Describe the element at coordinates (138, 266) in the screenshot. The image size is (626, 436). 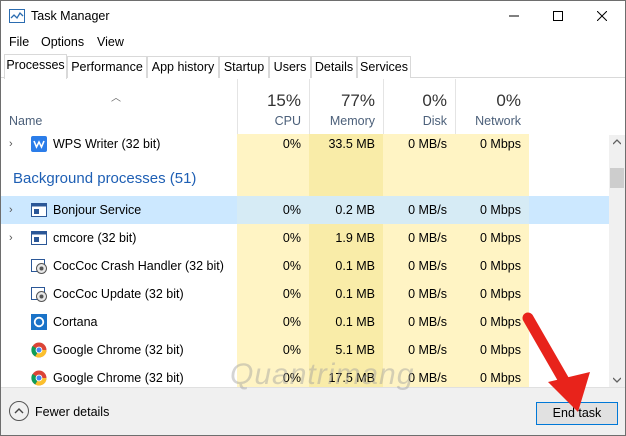
I see `process-name: CocCoc Crash Handler (32 bit)` at that location.